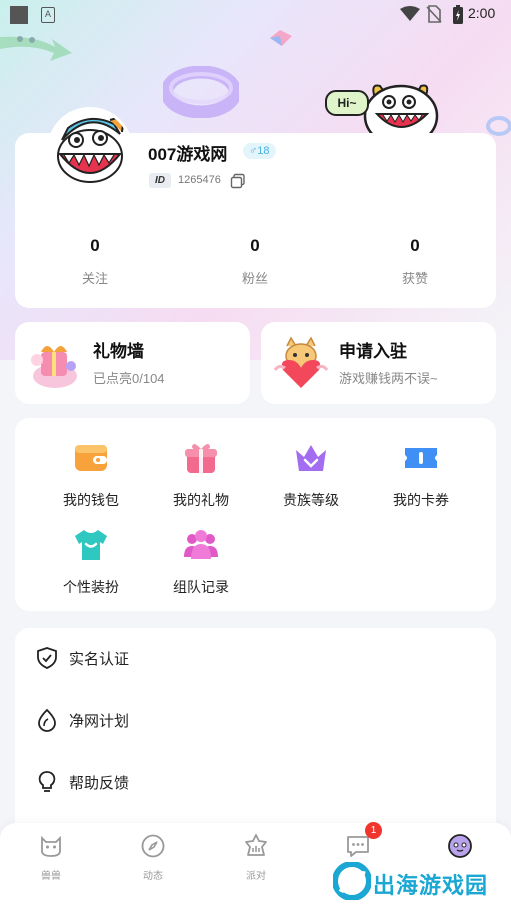  I want to click on gift-wall-subtitle: 已点亮0/104, so click(129, 378).